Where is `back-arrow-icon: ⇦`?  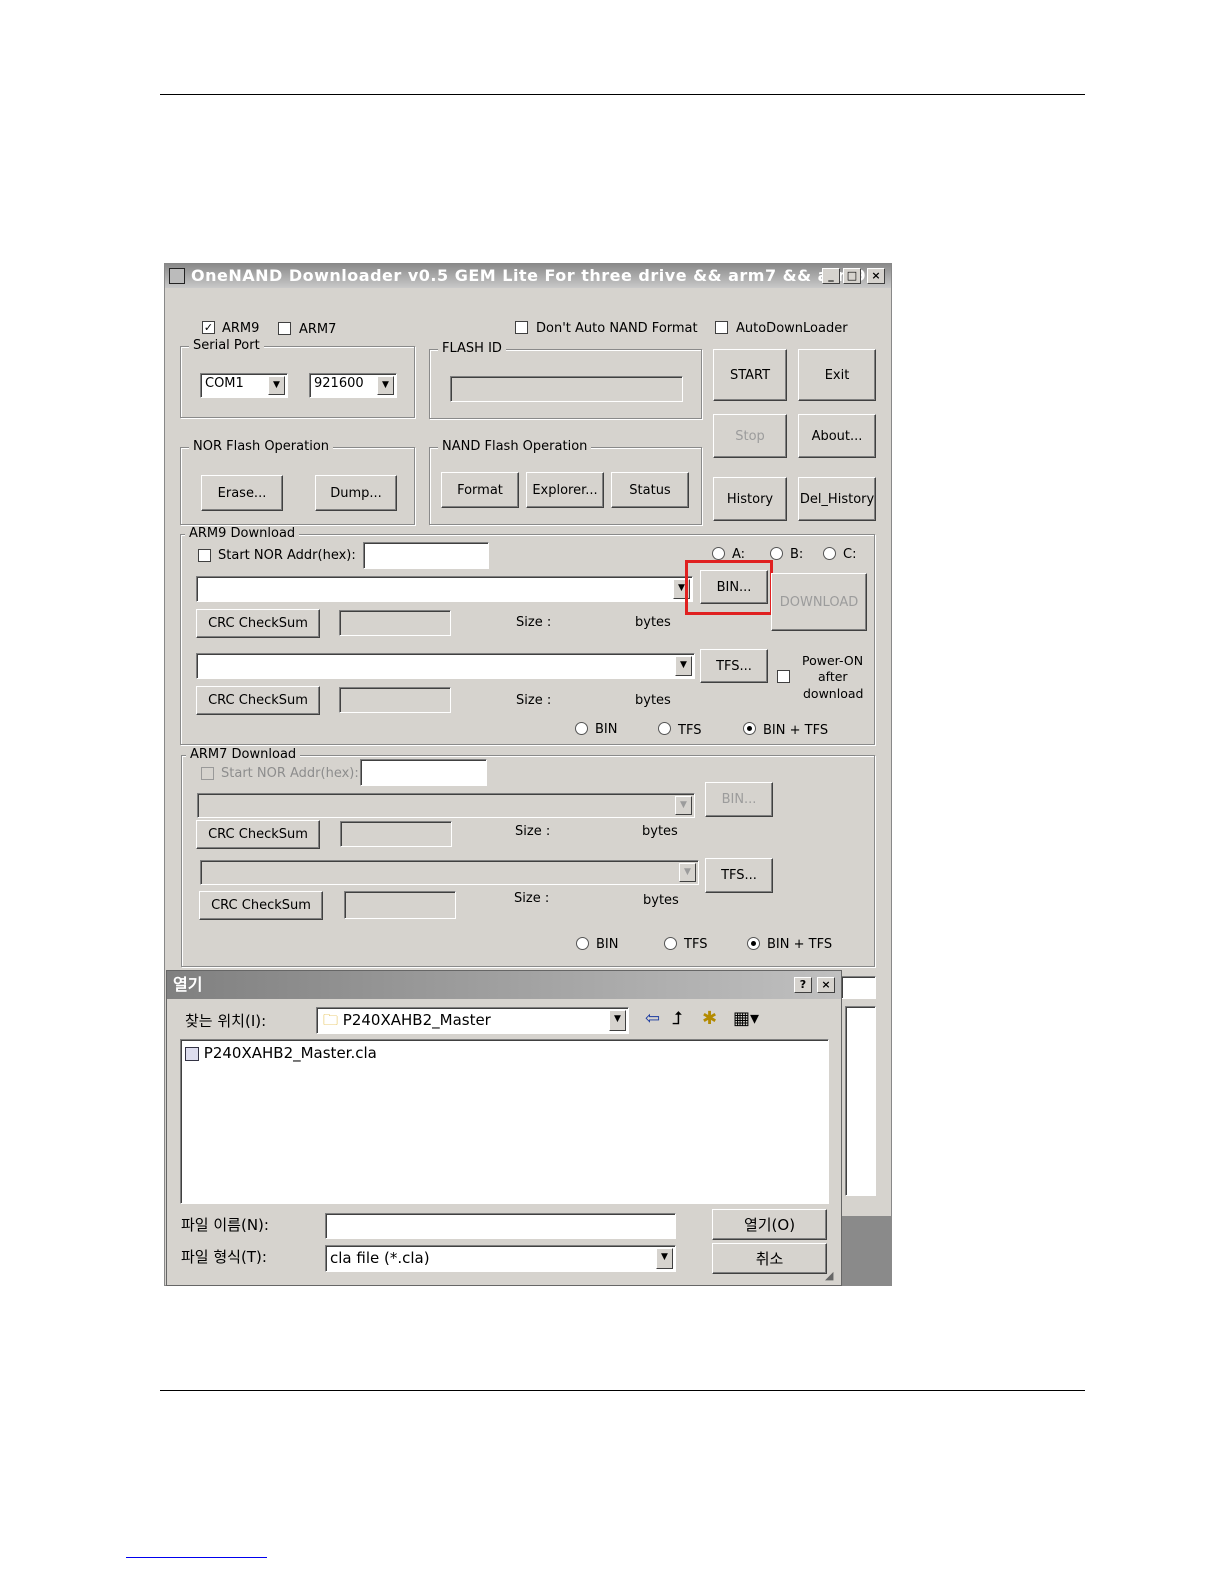
back-arrow-icon: ⇦ is located at coordinates (652, 1018).